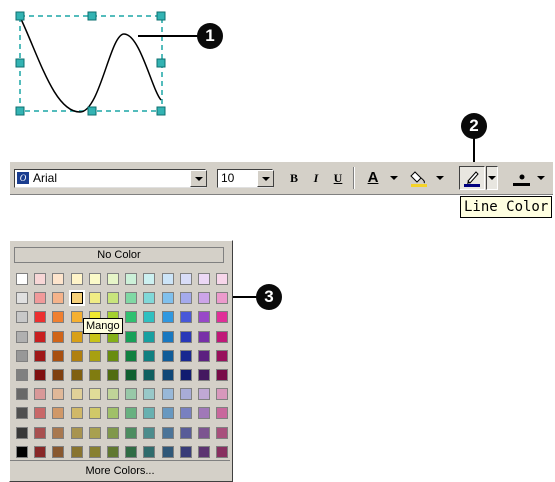 This screenshot has width=555, height=482. I want to click on italic-button: I, so click(316, 178).